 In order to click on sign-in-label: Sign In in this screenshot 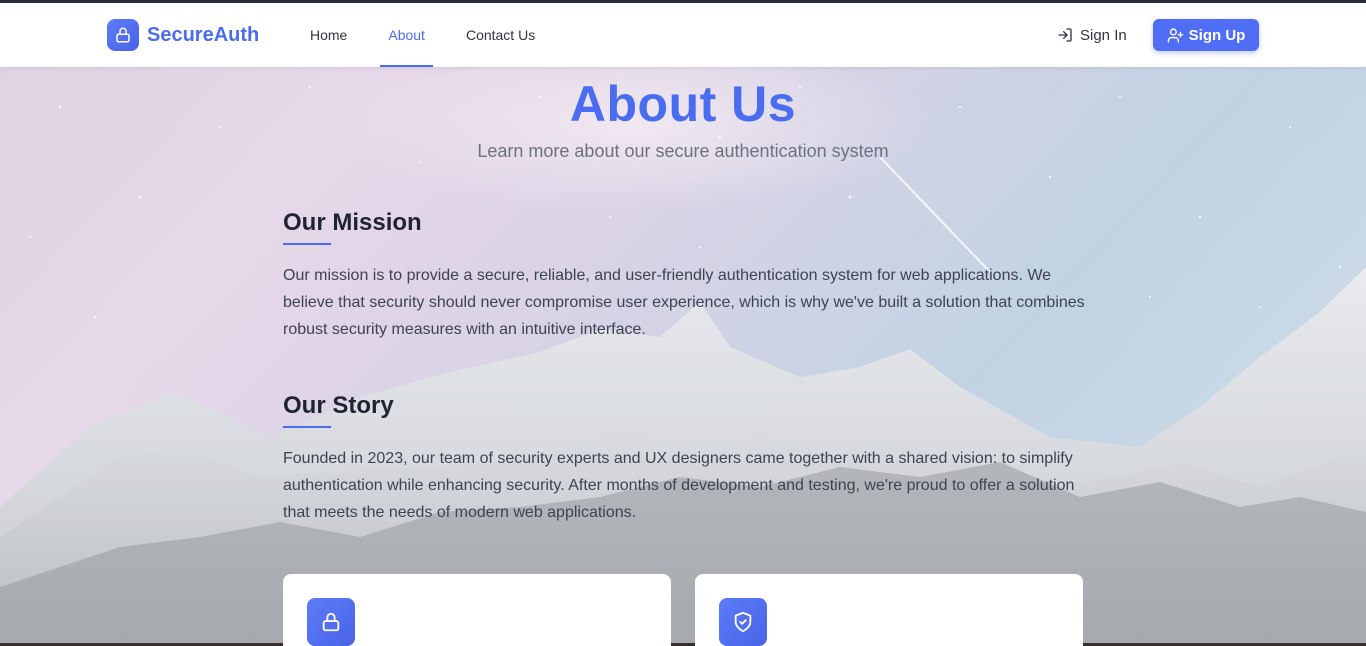, I will do `click(1103, 35)`.